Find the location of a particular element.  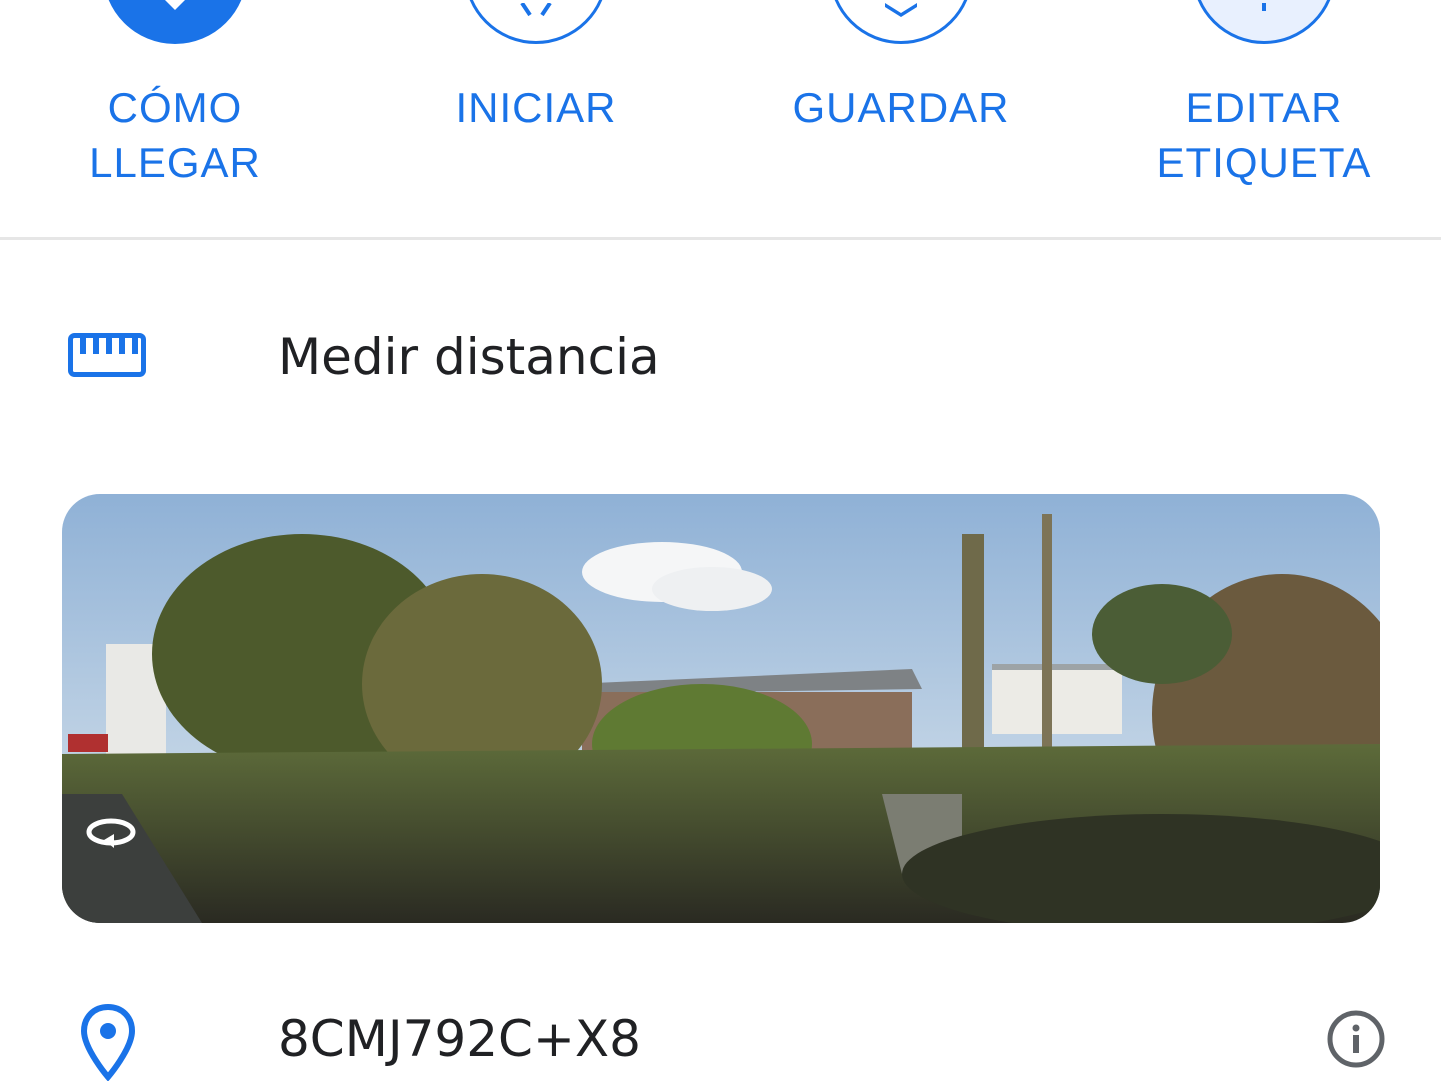

location-pin-icon is located at coordinates (108, 1042).